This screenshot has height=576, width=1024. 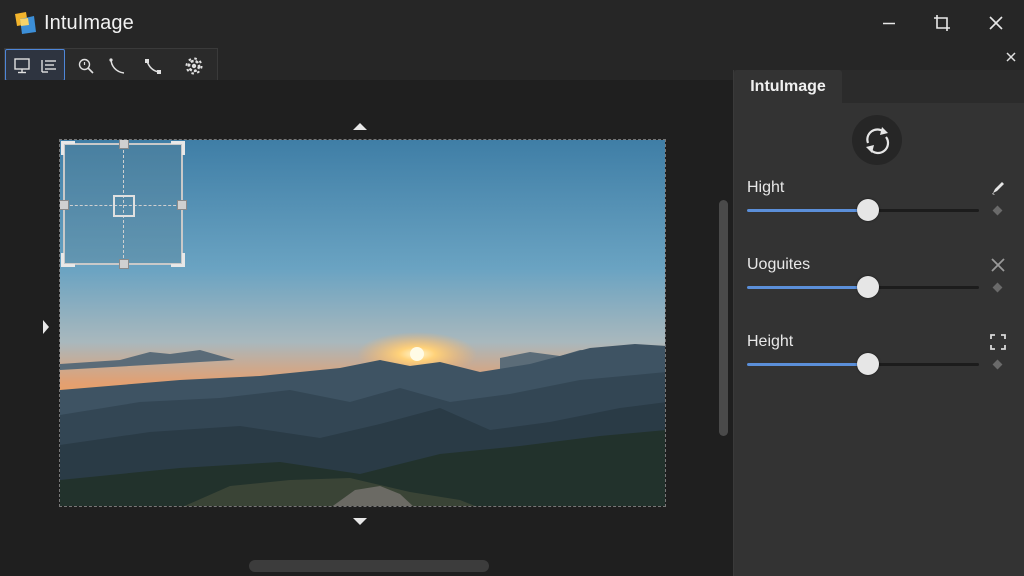 I want to click on restore-icon, so click(x=942, y=23).